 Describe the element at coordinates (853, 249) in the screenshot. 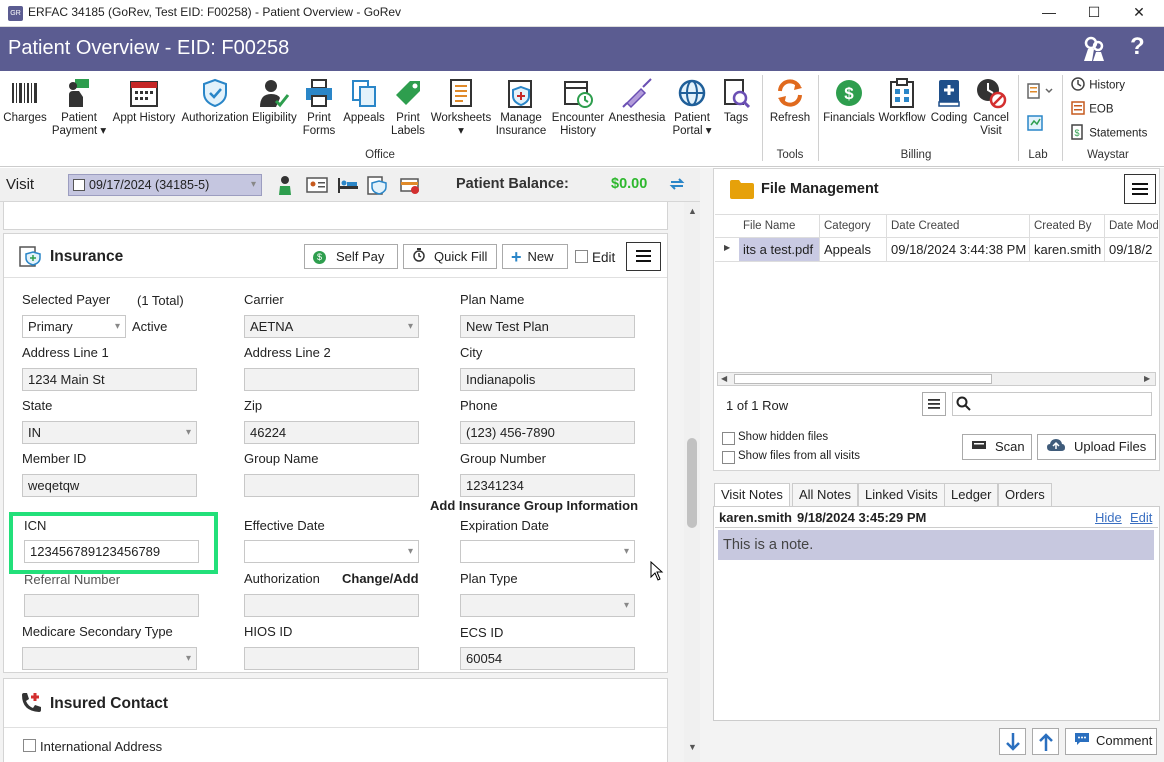

I see `category-cell: Appeals` at that location.